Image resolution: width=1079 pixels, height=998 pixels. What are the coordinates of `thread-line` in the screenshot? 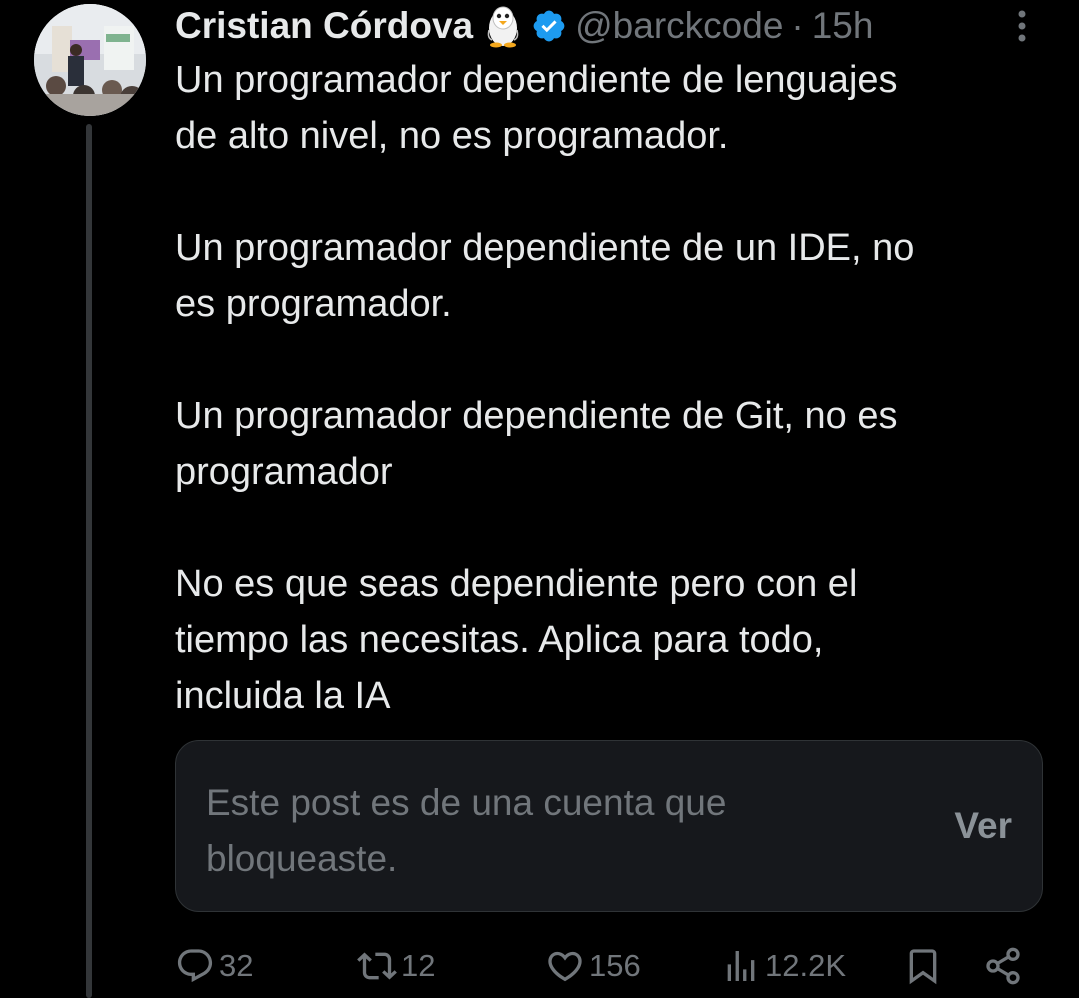 It's located at (89, 561).